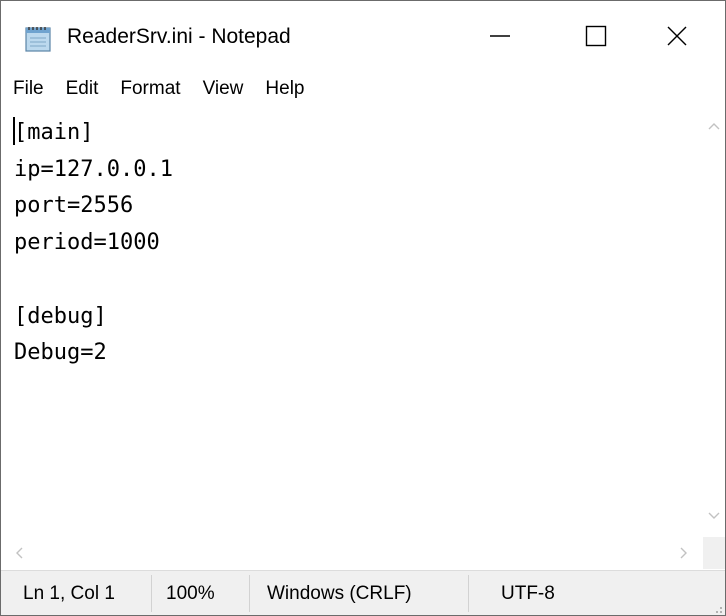 This screenshot has height=616, width=726. What do you see at coordinates (38, 39) in the screenshot?
I see `notepad-icon` at bounding box center [38, 39].